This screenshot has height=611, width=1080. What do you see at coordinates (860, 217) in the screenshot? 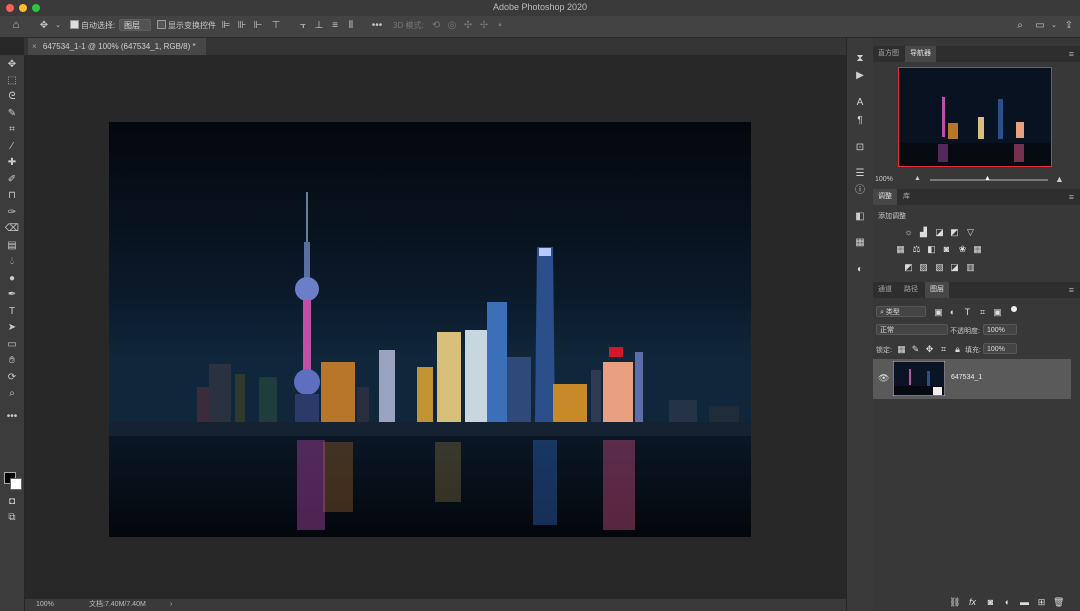
I see `swatches-icon: ◧` at bounding box center [860, 217].